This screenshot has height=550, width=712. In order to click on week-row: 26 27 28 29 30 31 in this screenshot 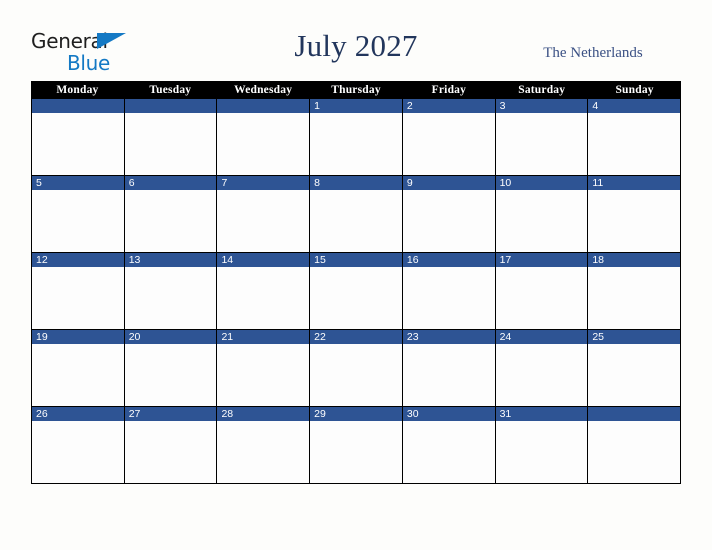, I will do `click(356, 445)`.